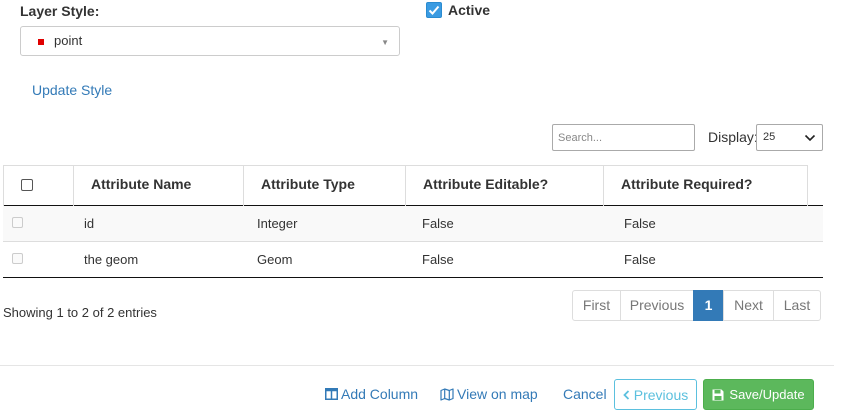  Describe the element at coordinates (657, 305) in the screenshot. I see `pagination-previous: Previous` at that location.